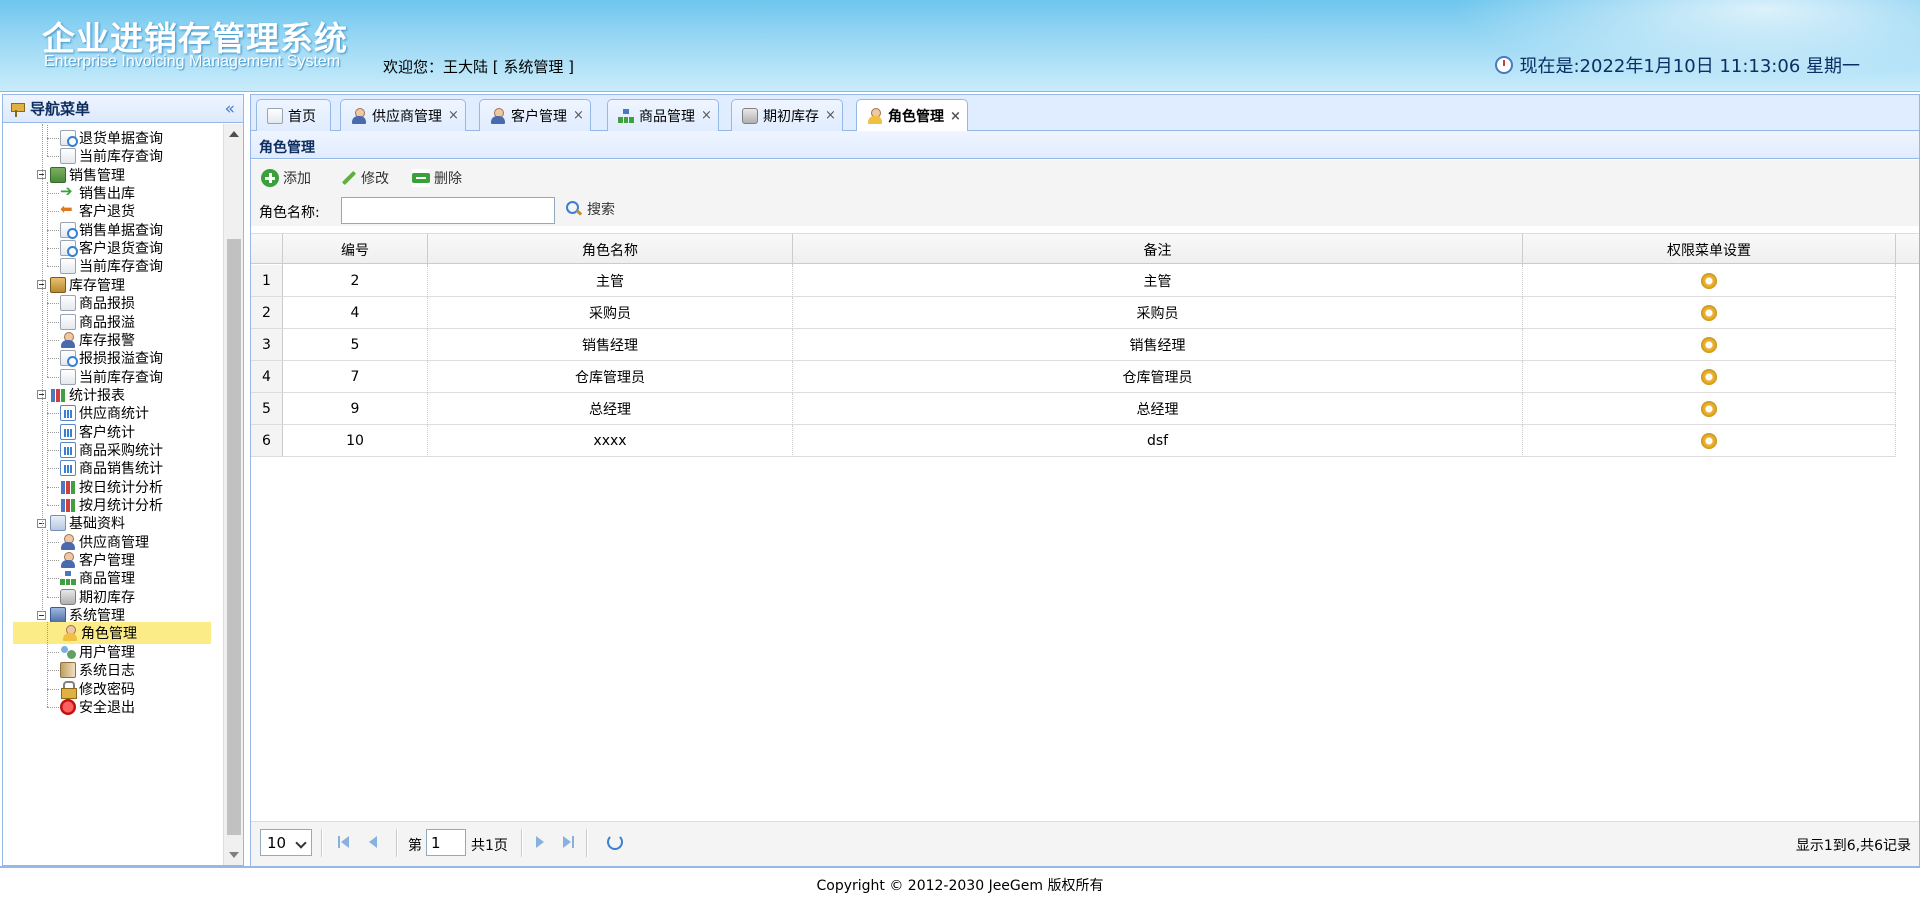  Describe the element at coordinates (1085, 113) in the screenshot. I see `tab-bar: 首页 供应商管理 × 客户管理 × 商品管理 × 期初库存 × 角色管理 ×` at that location.